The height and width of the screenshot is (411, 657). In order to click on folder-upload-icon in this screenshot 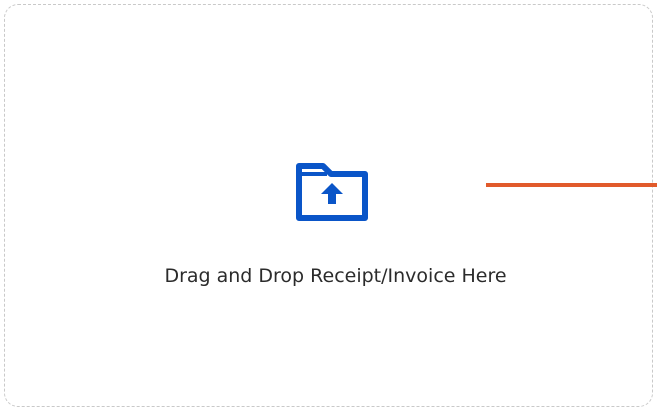, I will do `click(332, 192)`.